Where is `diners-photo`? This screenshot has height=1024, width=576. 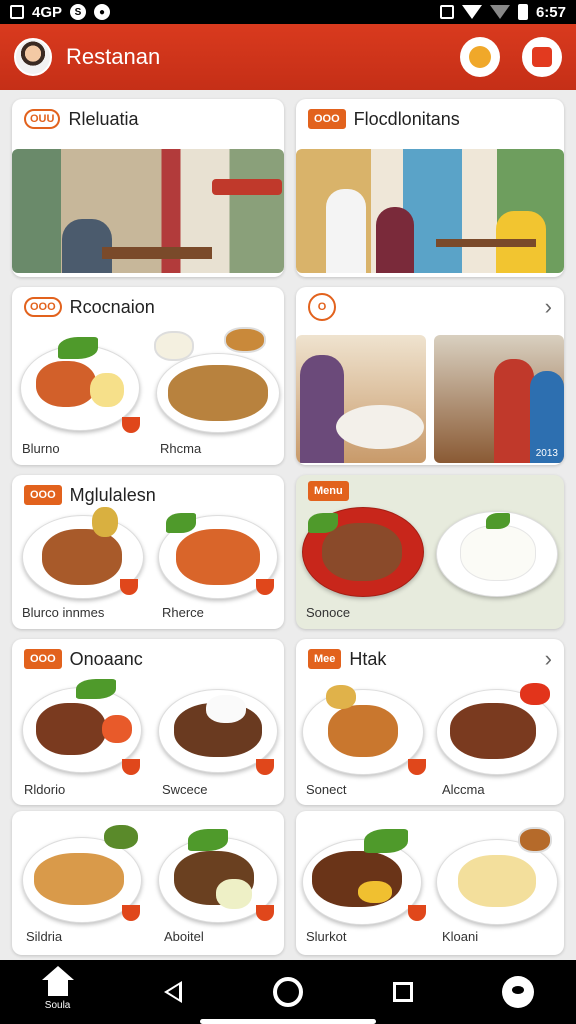 diners-photo is located at coordinates (361, 399).